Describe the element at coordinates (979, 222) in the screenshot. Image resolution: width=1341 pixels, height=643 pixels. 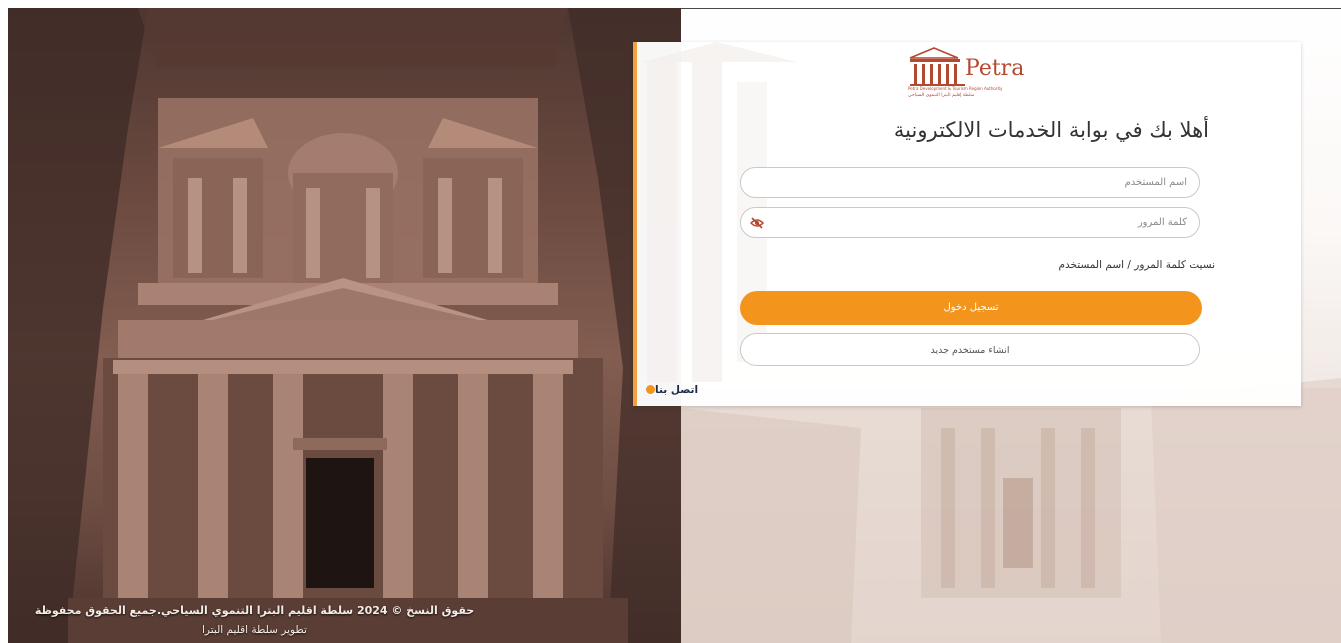
I see `password-input` at that location.